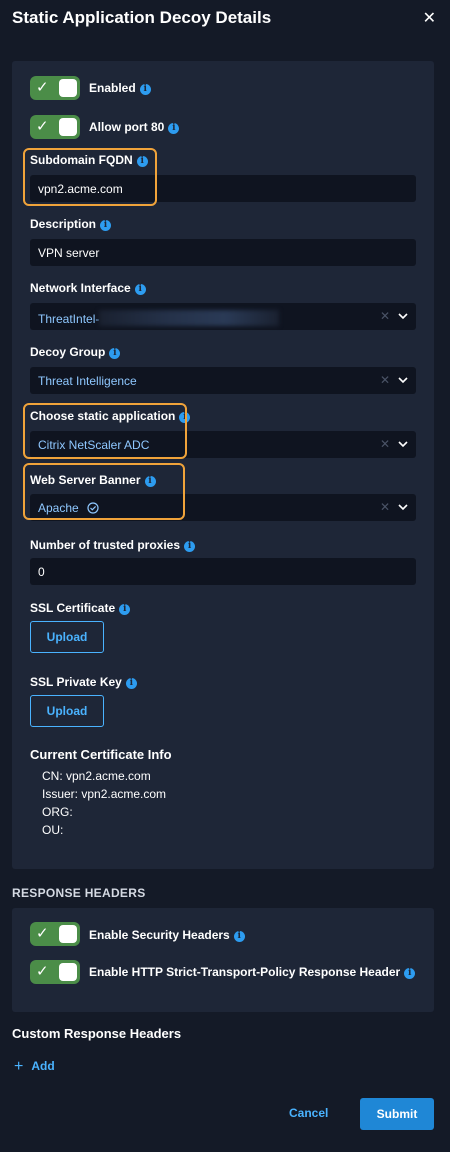 Image resolution: width=450 pixels, height=1152 pixels. I want to click on plus-icon: +, so click(19, 1066).